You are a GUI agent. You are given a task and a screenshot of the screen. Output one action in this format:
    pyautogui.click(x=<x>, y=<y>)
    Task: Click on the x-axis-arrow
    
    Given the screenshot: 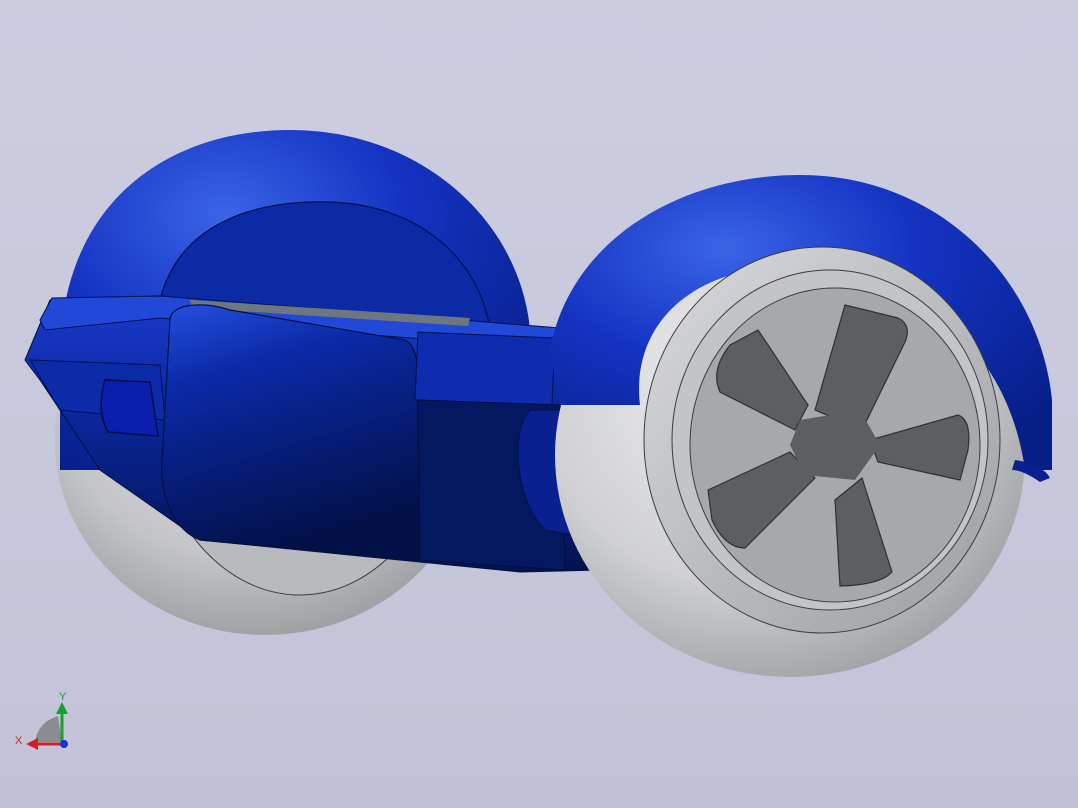 What is the action you would take?
    pyautogui.click(x=32, y=744)
    